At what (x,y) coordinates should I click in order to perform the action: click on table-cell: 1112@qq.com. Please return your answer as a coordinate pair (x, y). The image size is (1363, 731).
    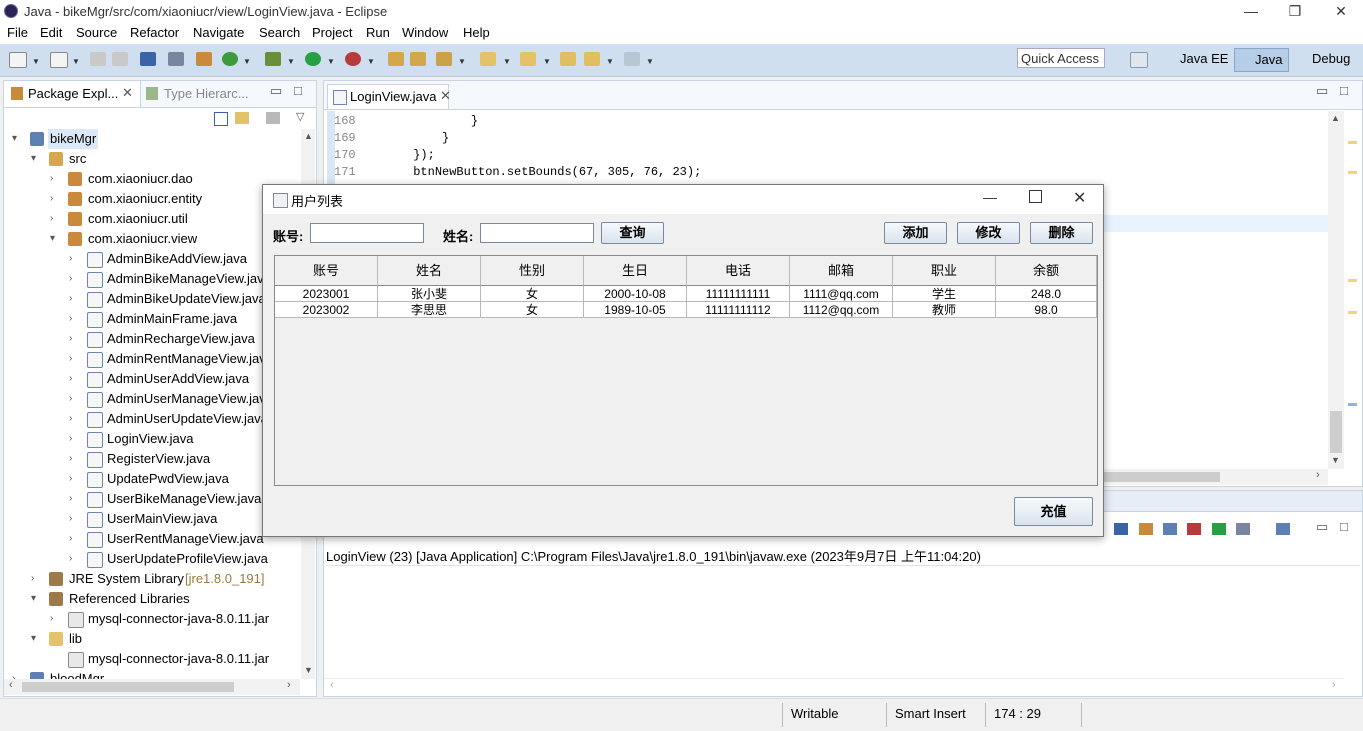
    Looking at the image, I should click on (841, 310).